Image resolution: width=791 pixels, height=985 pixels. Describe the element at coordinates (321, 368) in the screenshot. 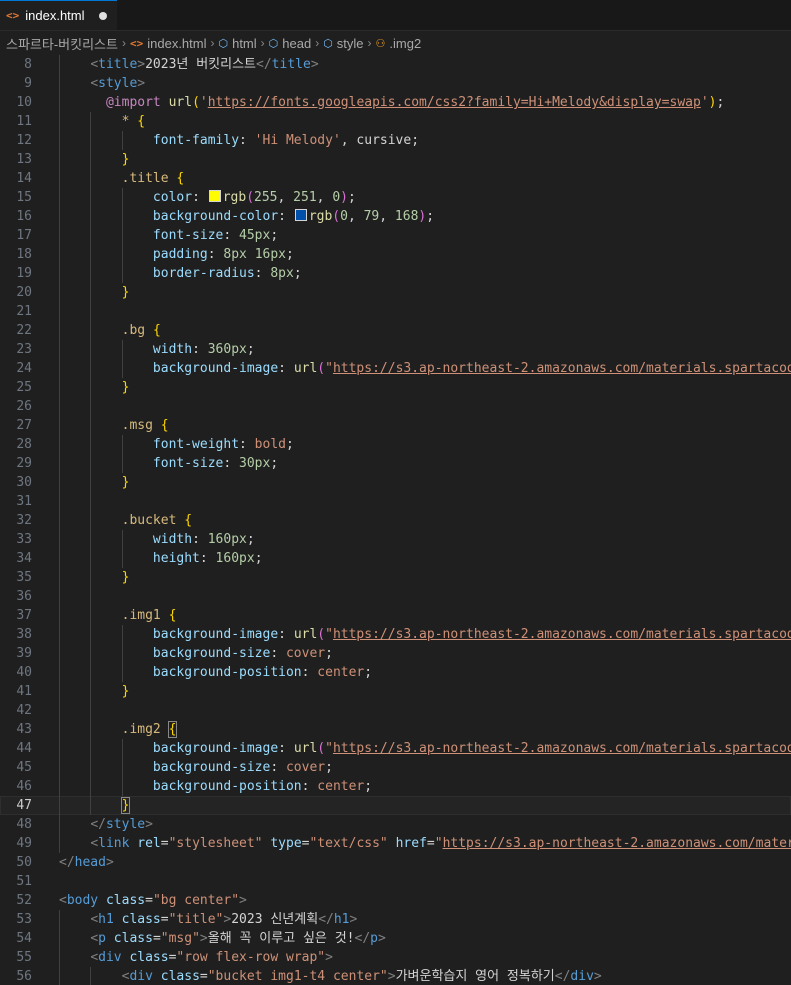

I see `code-token: (` at that location.